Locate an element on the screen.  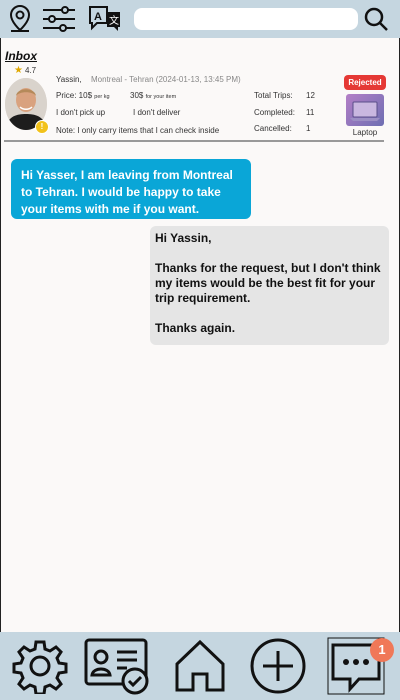
traveler-name: Yassin, is located at coordinates (69, 79).